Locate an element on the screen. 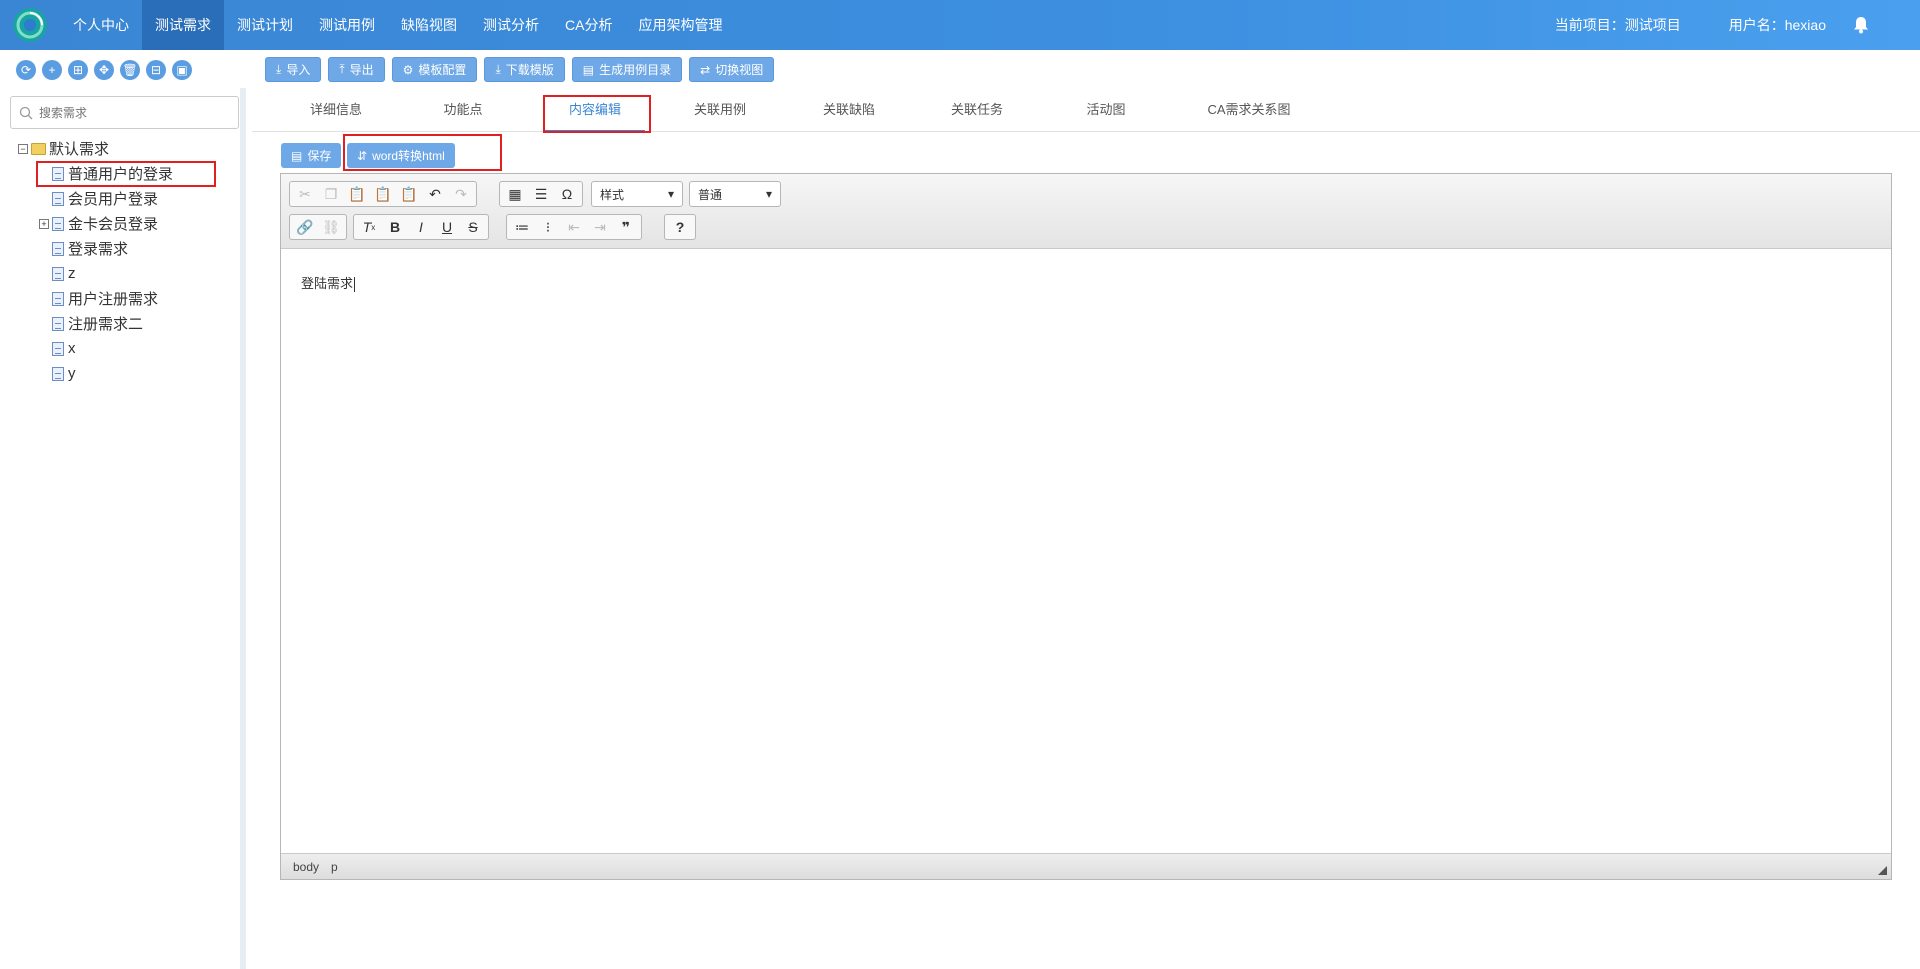 This screenshot has height=969, width=1920. tab-activity-diagram: 活动图 is located at coordinates (1106, 110).